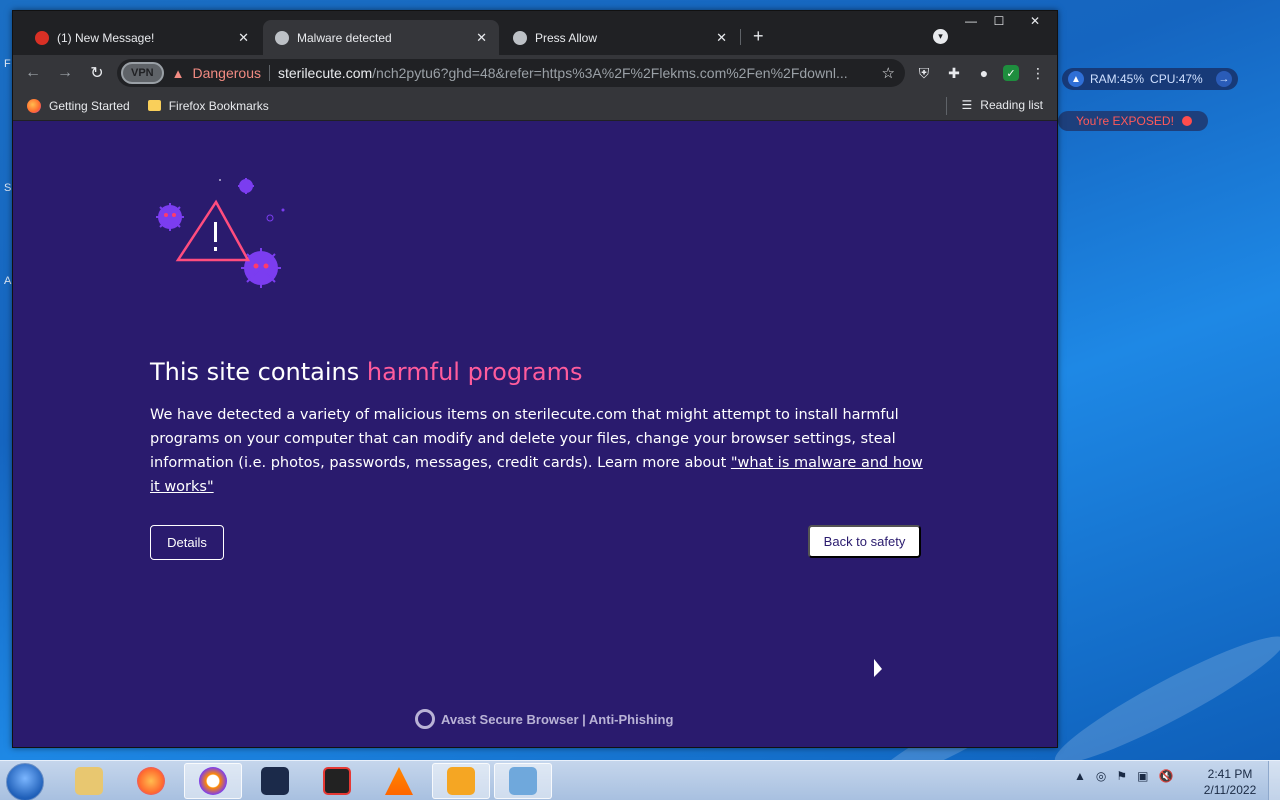  Describe the element at coordinates (344, 37) in the screenshot. I see `tab-title: Malware detected` at that location.